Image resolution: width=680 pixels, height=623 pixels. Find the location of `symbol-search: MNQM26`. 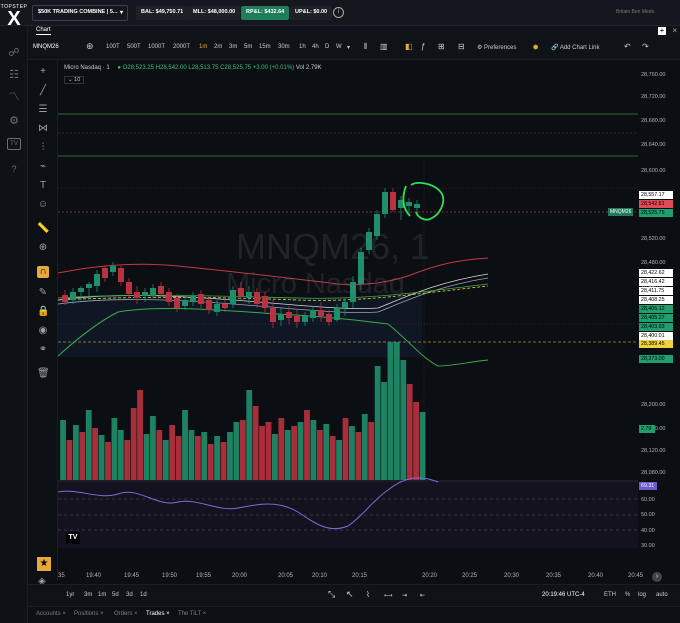

symbol-search: MNQM26 is located at coordinates (46, 47).